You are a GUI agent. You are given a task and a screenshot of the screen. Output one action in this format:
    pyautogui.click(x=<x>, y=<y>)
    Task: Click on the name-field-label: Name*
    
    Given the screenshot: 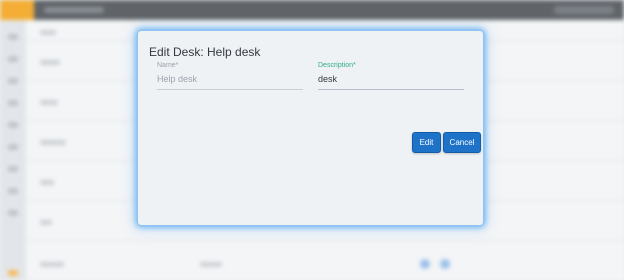 What is the action you would take?
    pyautogui.click(x=168, y=65)
    